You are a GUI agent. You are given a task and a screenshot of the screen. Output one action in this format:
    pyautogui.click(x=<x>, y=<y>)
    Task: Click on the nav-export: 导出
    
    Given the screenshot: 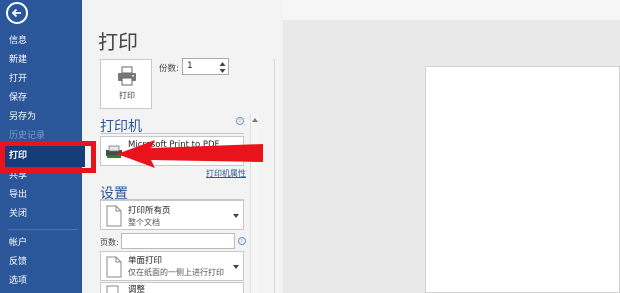 What is the action you would take?
    pyautogui.click(x=41, y=195)
    